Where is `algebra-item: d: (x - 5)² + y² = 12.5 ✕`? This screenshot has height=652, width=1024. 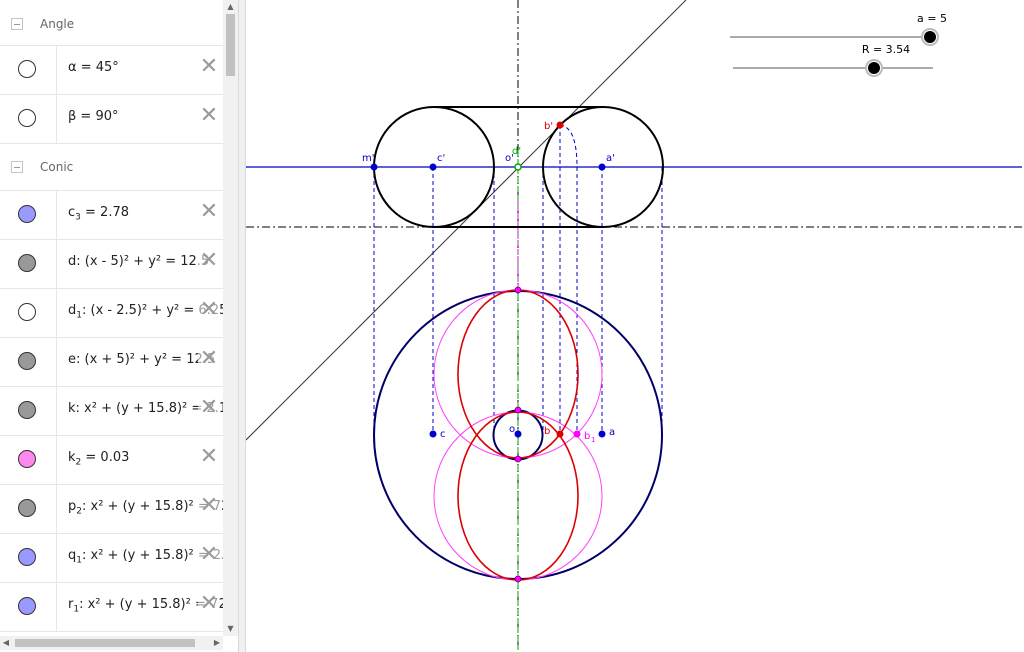
algebra-item: d: (x - 5)² + y² = 12.5 ✕ is located at coordinates (111, 264).